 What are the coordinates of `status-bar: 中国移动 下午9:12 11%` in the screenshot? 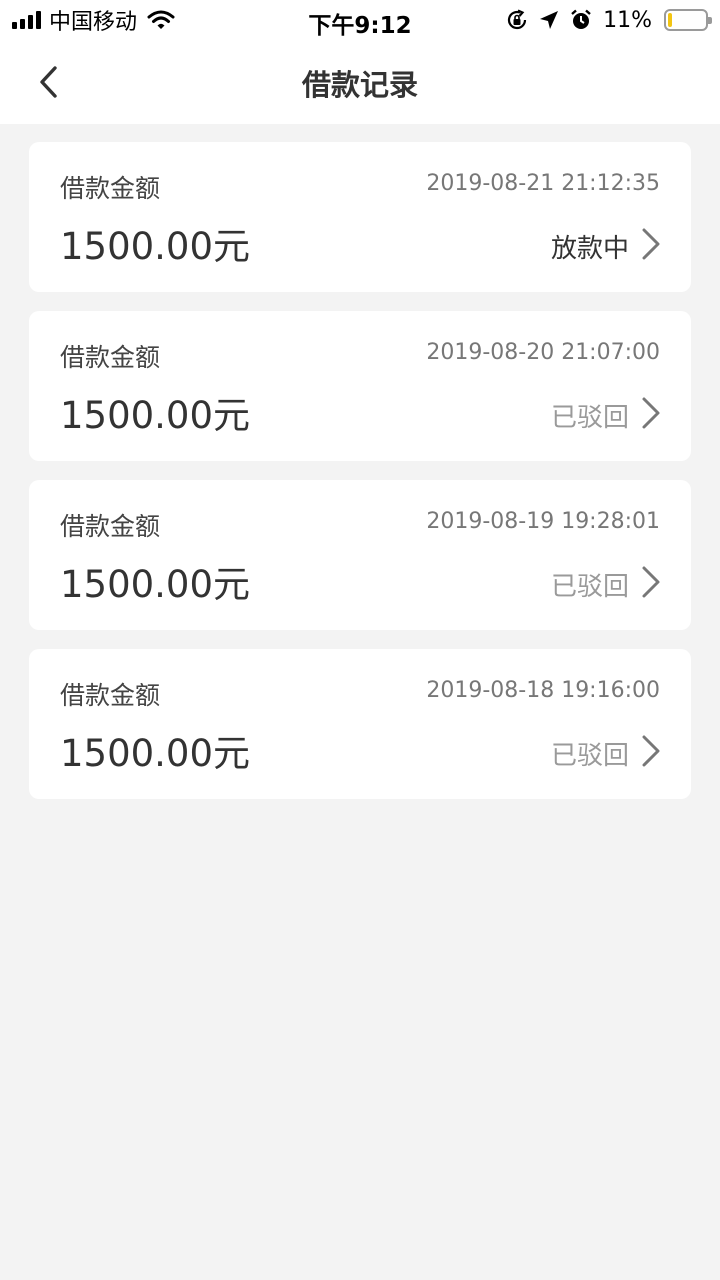 It's located at (360, 20).